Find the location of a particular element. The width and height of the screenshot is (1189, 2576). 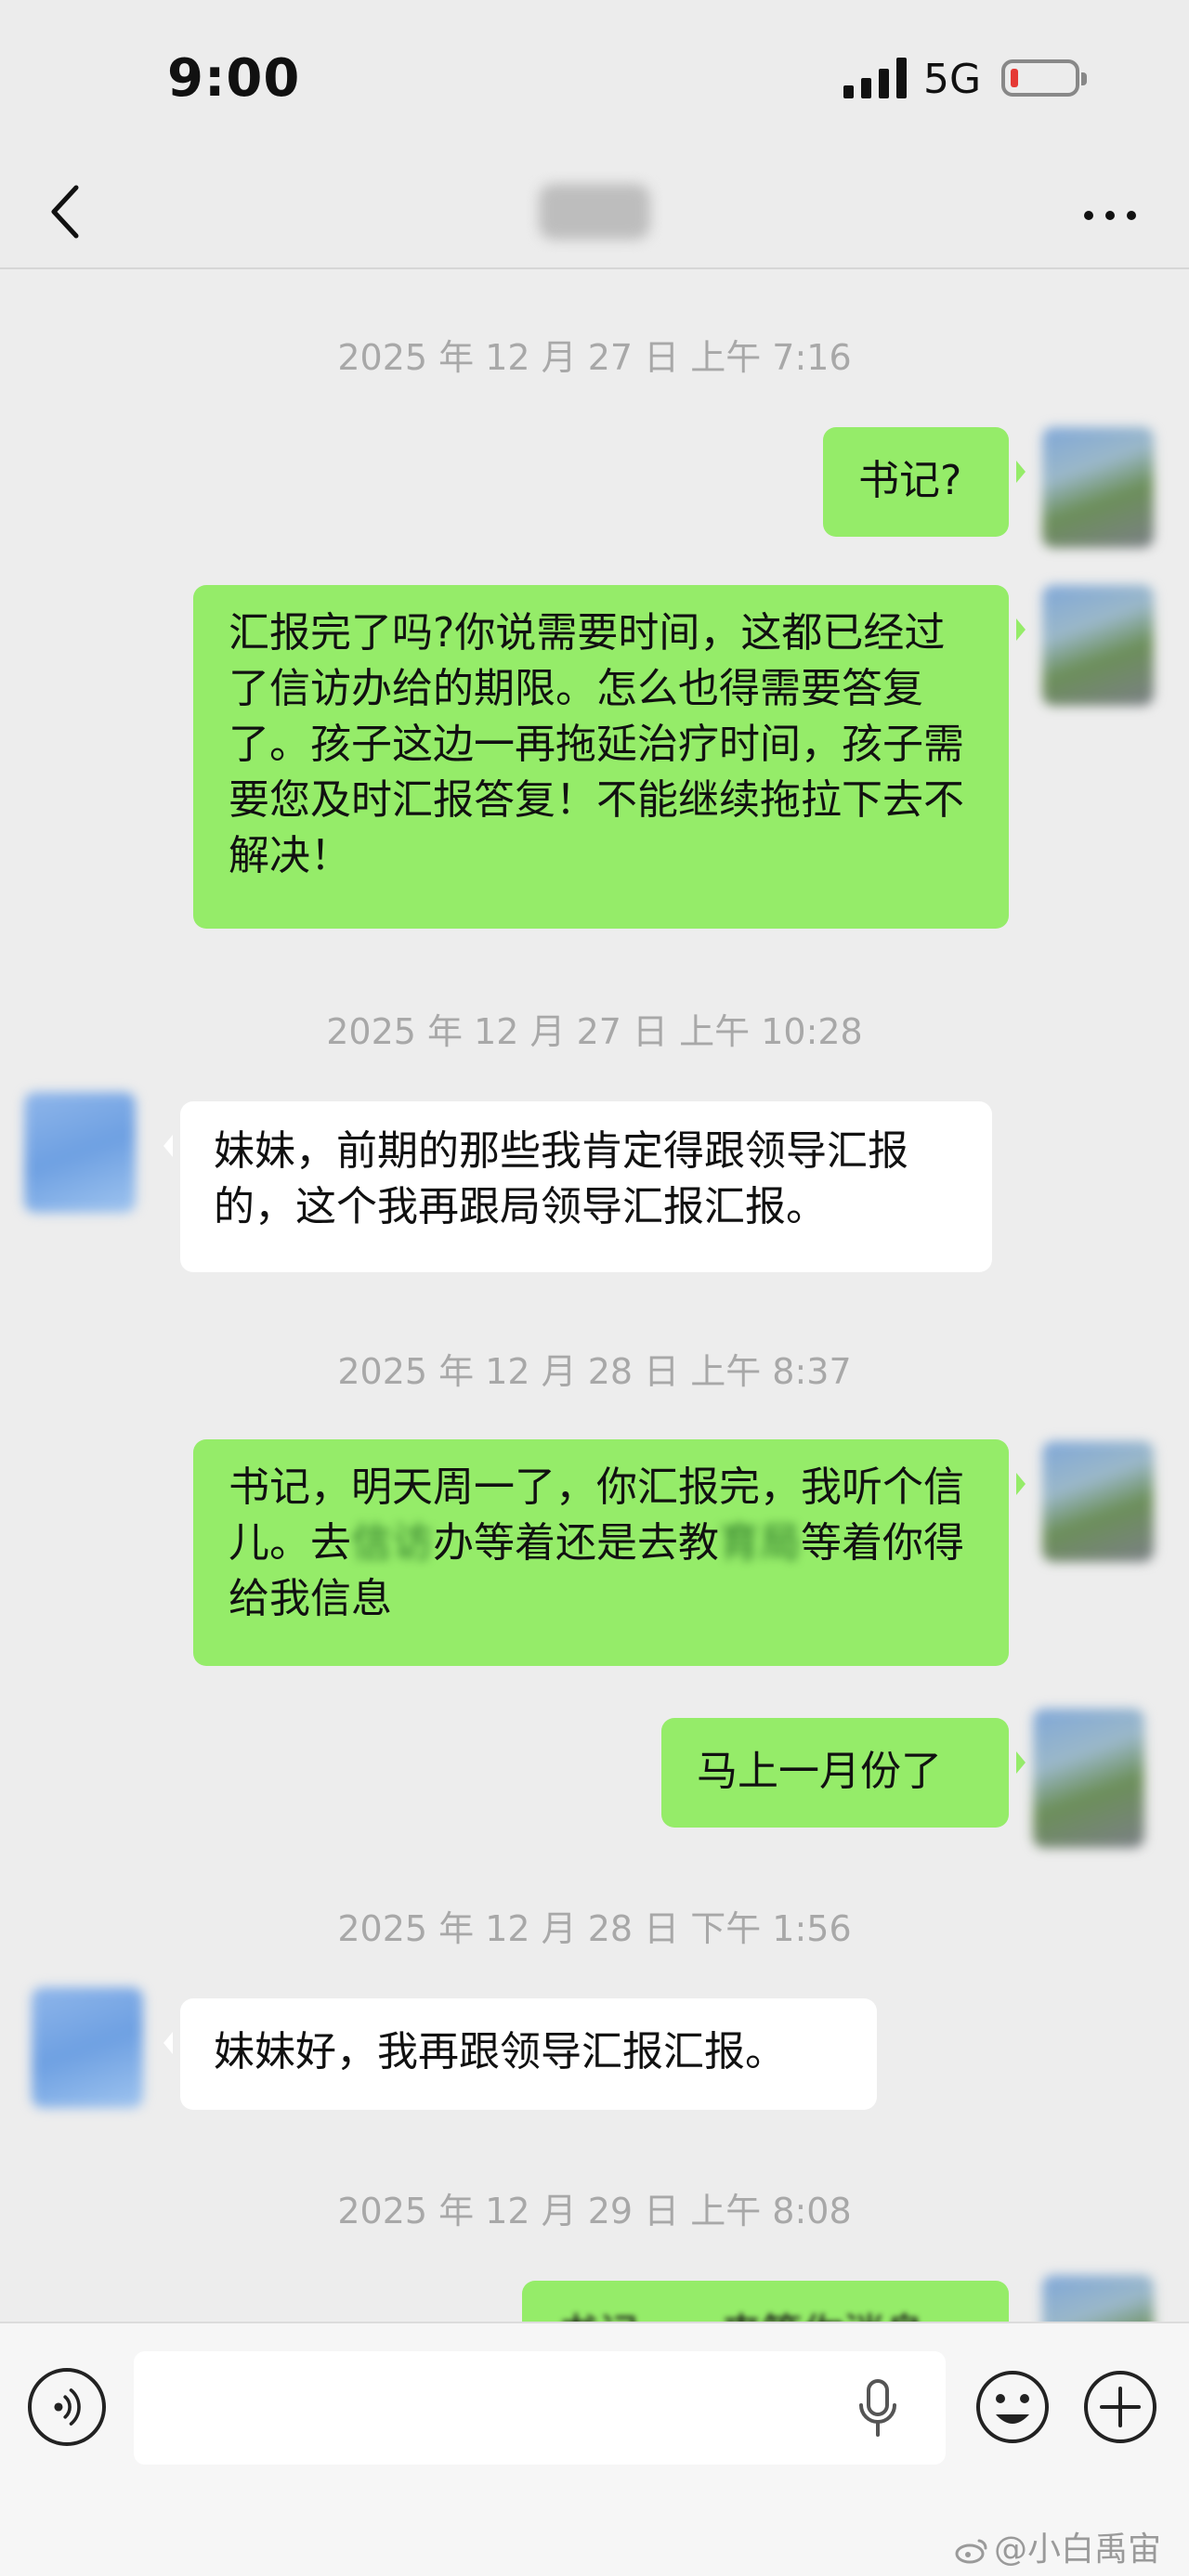

message-timestamp: 2025 年 12 月 28 日 下午 1:56 is located at coordinates (594, 1929).